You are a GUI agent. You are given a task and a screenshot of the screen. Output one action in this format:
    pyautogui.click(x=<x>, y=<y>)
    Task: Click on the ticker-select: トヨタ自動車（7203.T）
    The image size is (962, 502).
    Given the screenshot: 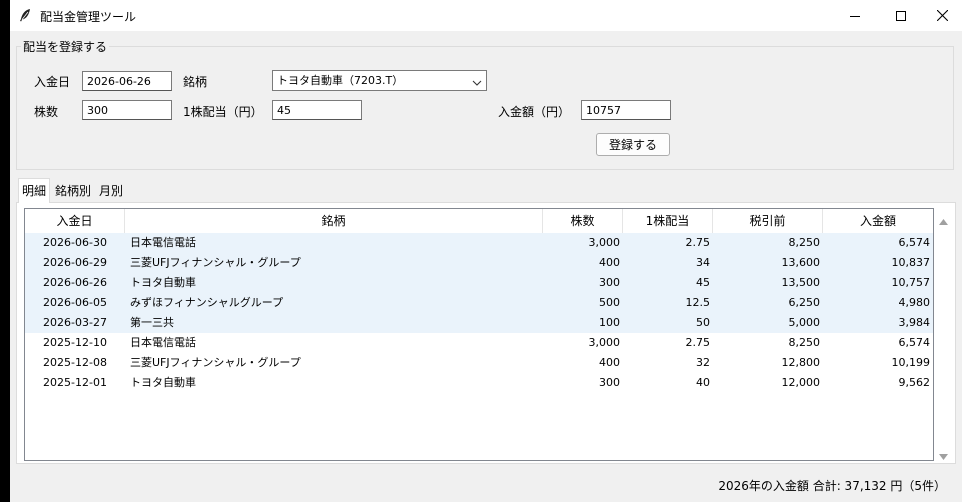 What is the action you would take?
    pyautogui.click(x=379, y=80)
    